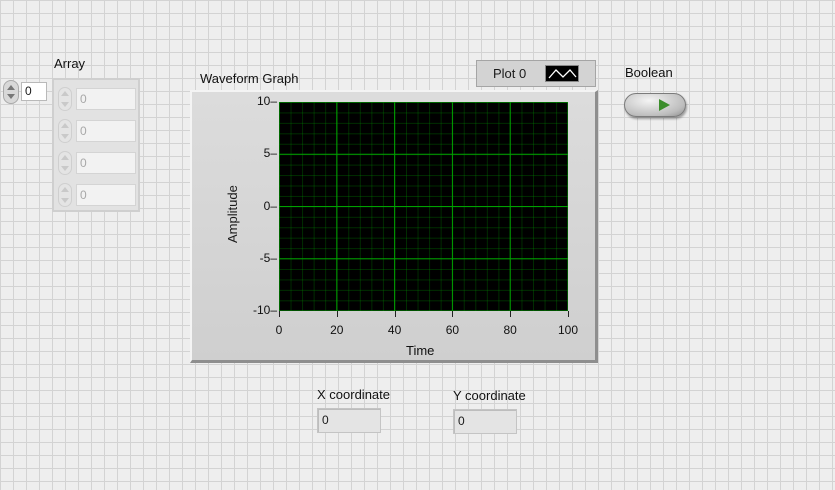 This screenshot has width=835, height=490. Describe the element at coordinates (649, 72) in the screenshot. I see `boolean-label: Boolean` at that location.